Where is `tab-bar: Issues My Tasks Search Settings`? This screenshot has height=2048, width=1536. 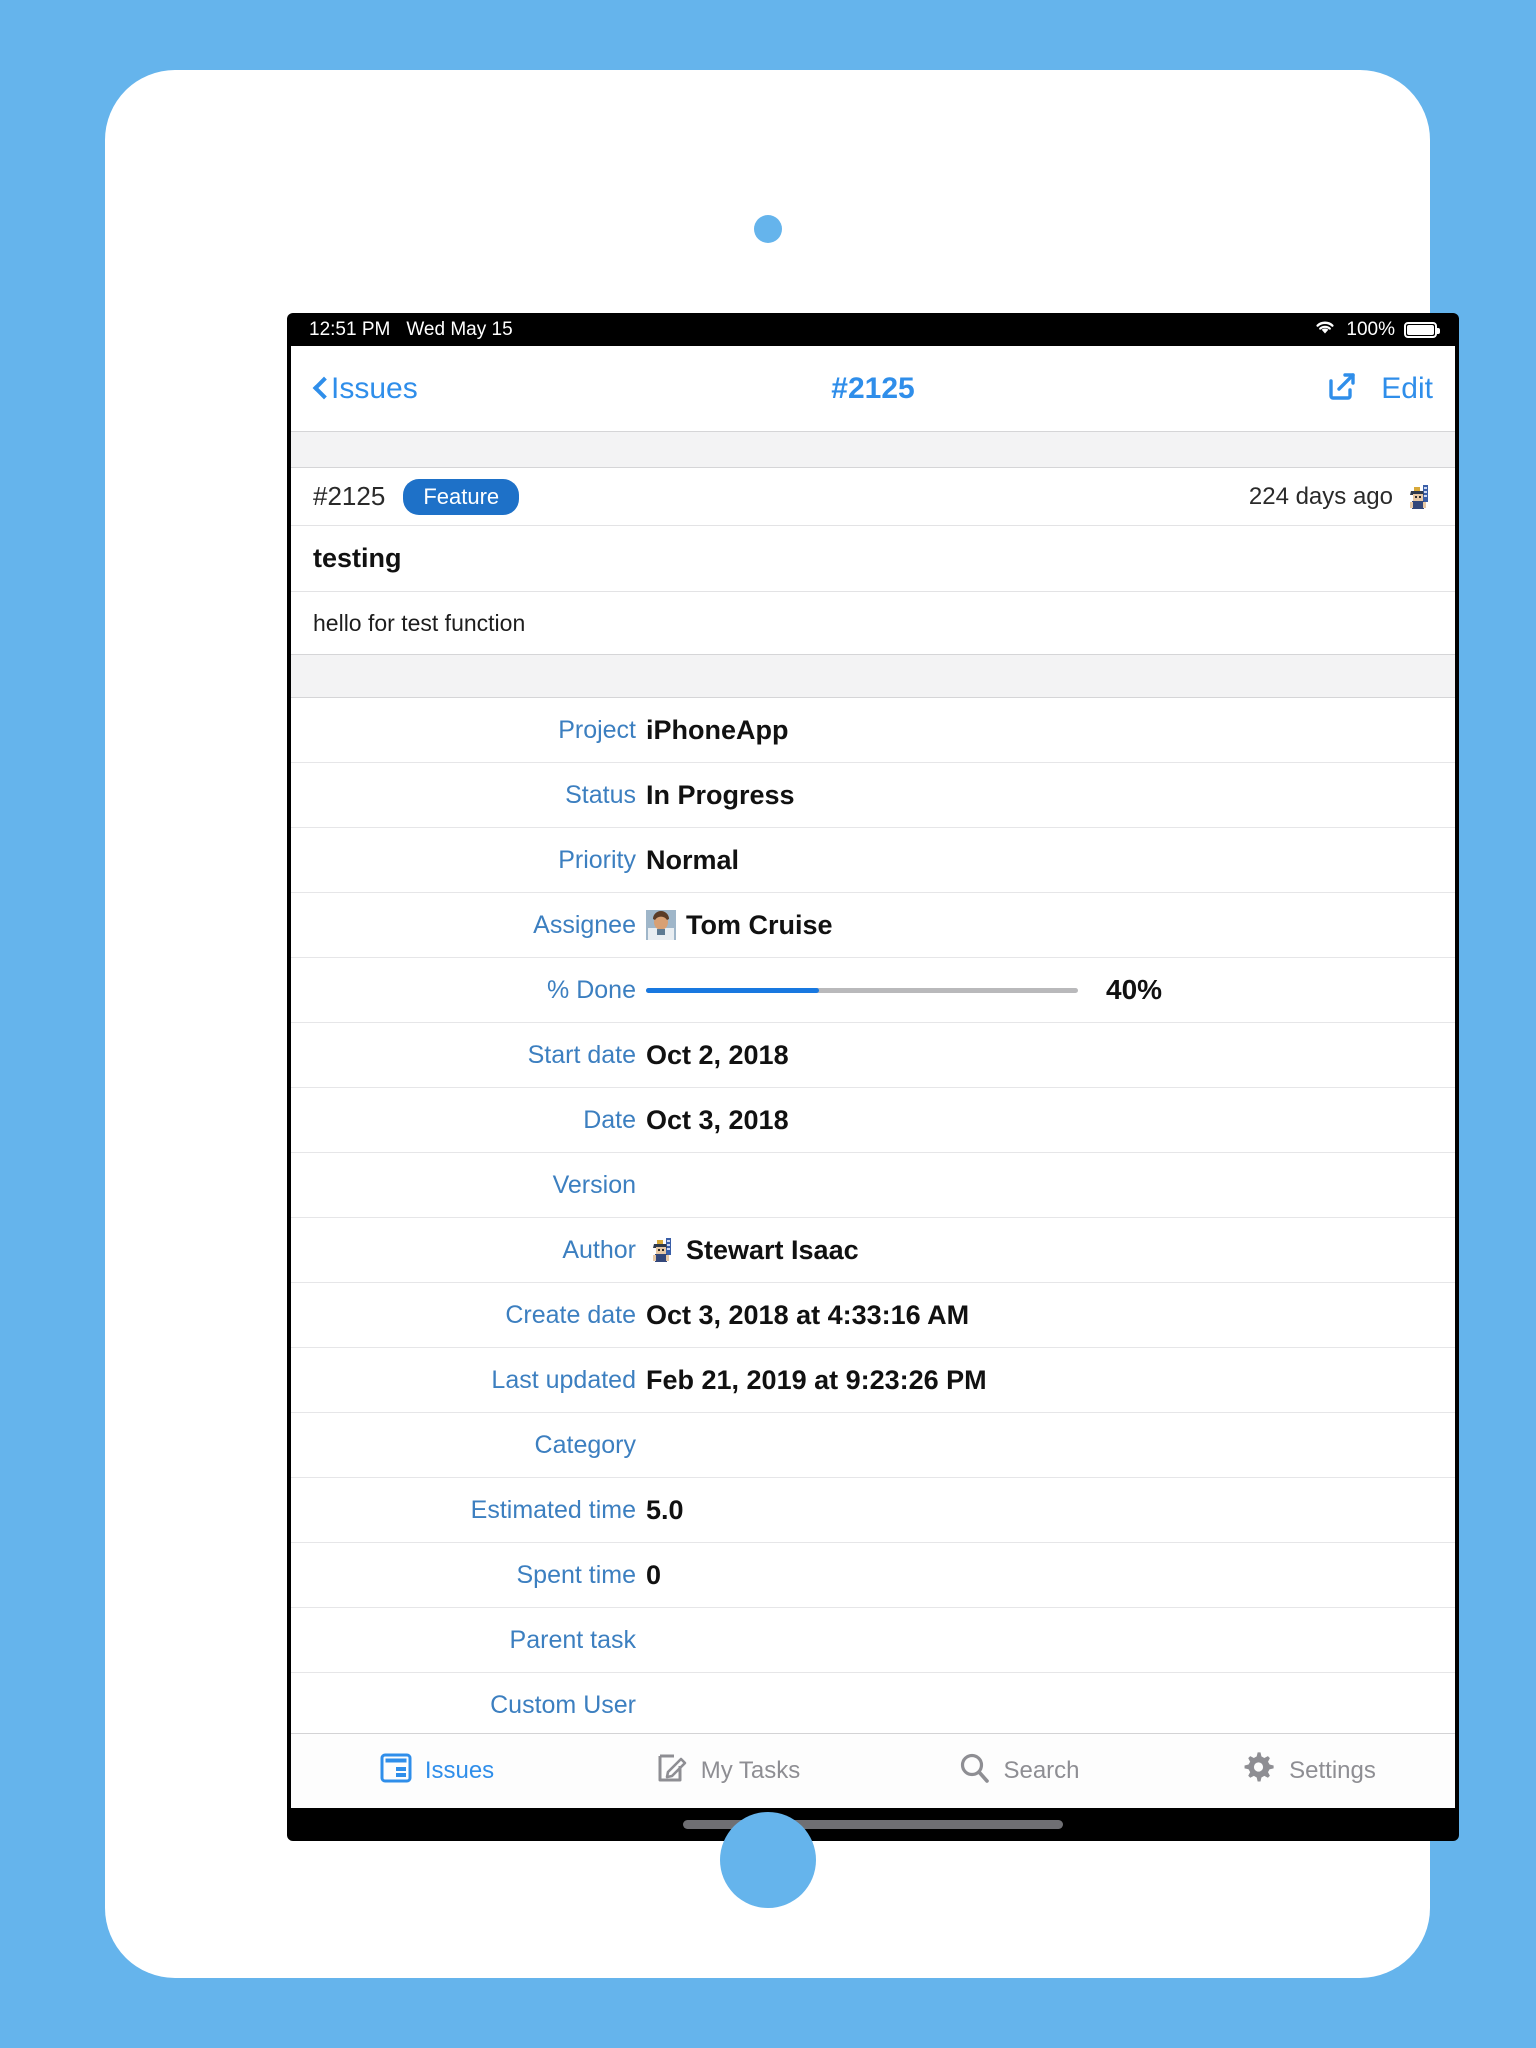
tab-bar: Issues My Tasks Search Settings is located at coordinates (873, 1770).